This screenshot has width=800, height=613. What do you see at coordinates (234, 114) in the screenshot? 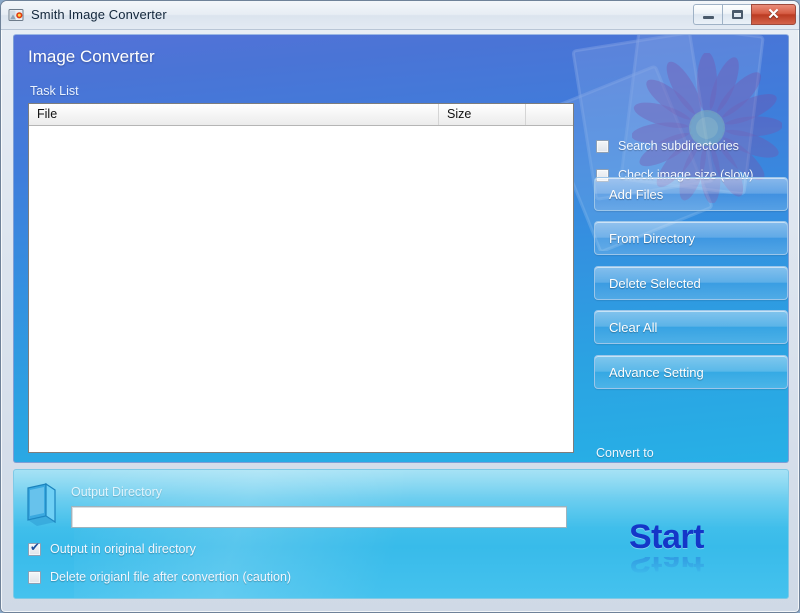
I see `column-header-file: File` at bounding box center [234, 114].